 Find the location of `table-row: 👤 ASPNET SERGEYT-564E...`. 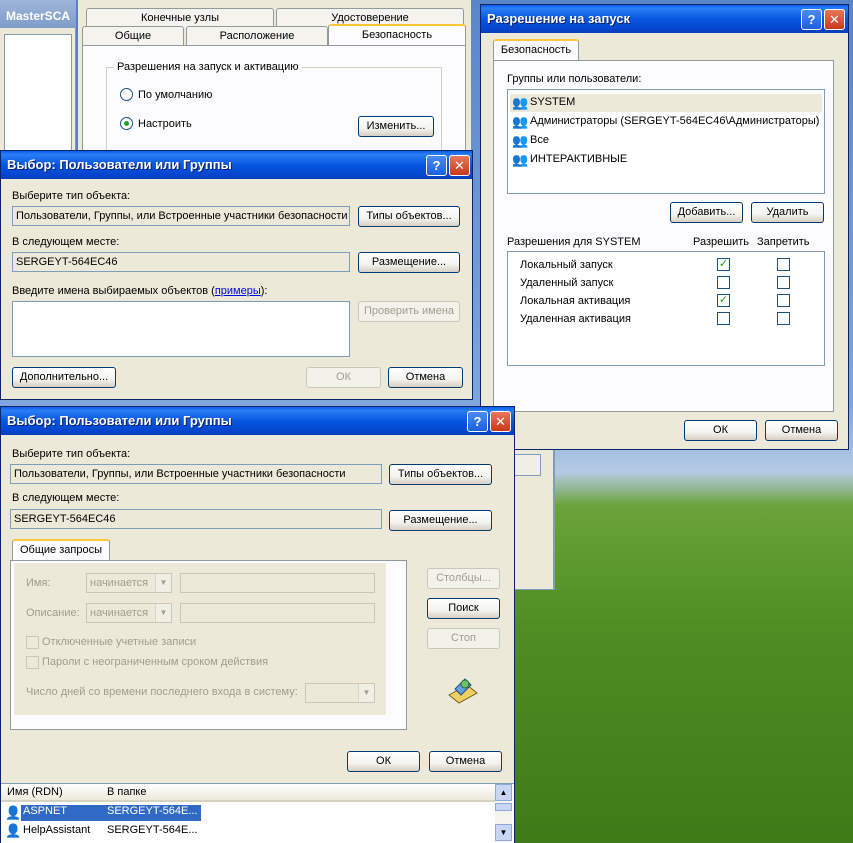

table-row: 👤 ASPNET SERGEYT-564E... is located at coordinates (248, 813).